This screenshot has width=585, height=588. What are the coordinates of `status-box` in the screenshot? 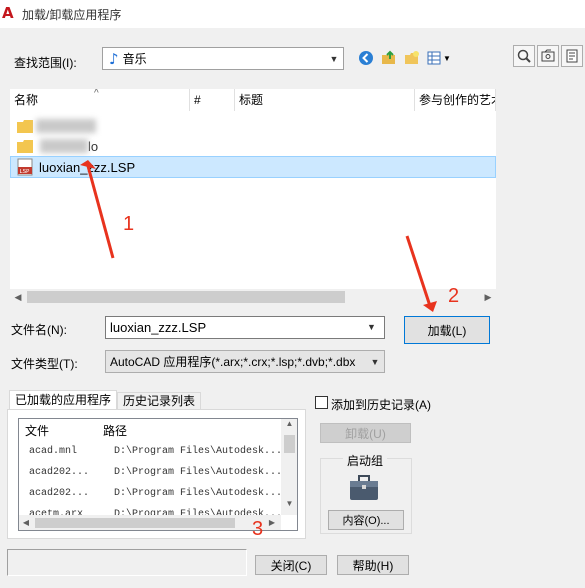 It's located at (127, 562).